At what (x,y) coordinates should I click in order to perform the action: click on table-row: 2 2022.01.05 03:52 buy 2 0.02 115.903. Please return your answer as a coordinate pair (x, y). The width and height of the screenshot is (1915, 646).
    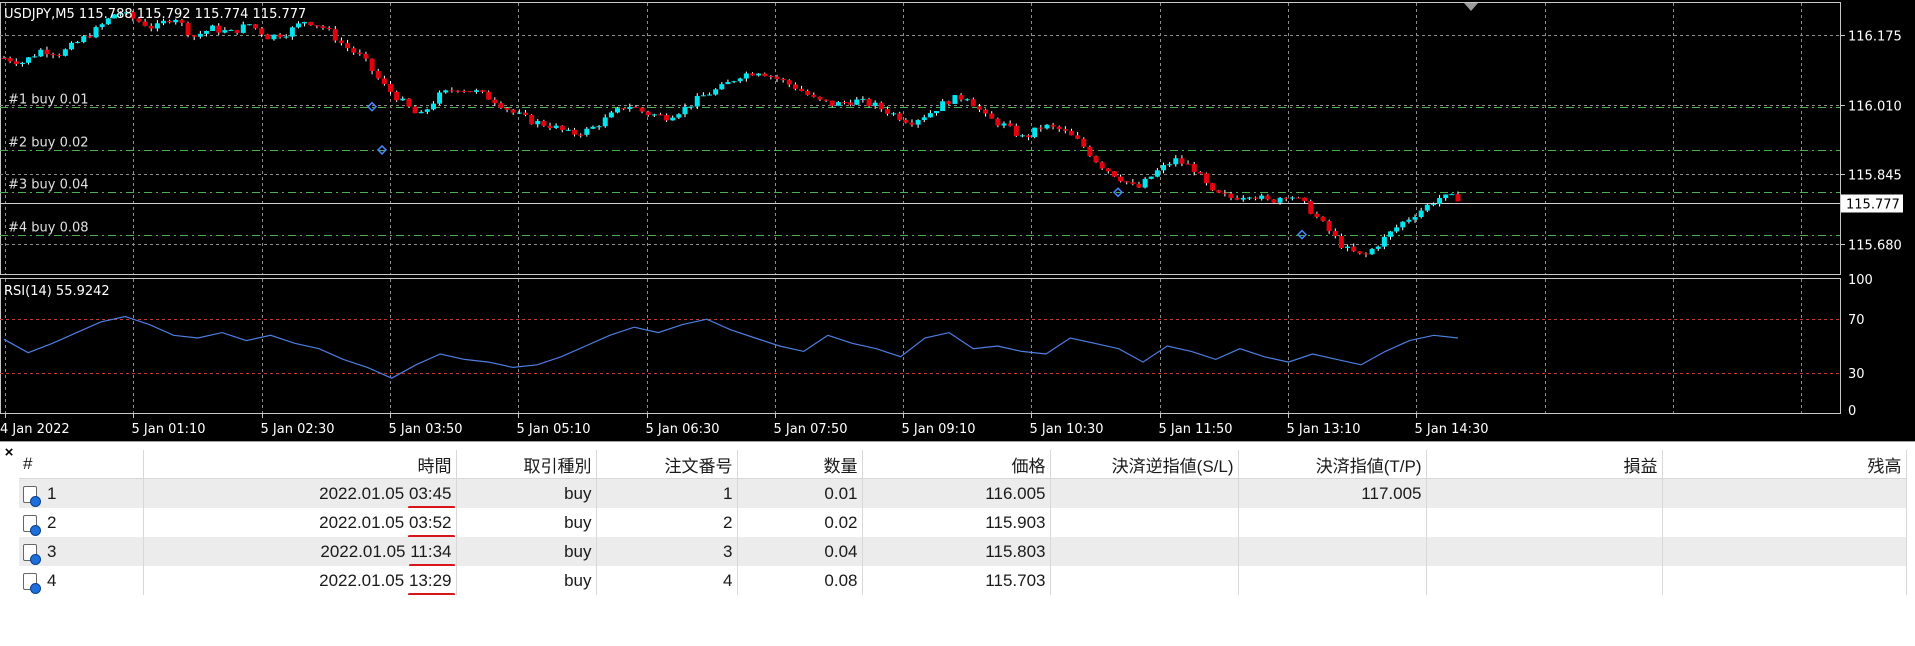
    Looking at the image, I should click on (963, 522).